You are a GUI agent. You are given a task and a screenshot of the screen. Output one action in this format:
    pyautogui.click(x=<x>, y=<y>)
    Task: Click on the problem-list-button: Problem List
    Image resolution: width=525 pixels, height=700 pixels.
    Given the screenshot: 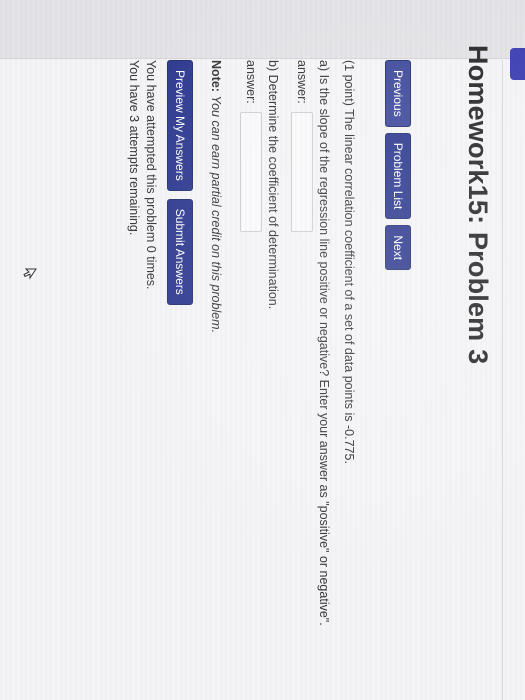 What is the action you would take?
    pyautogui.click(x=398, y=176)
    